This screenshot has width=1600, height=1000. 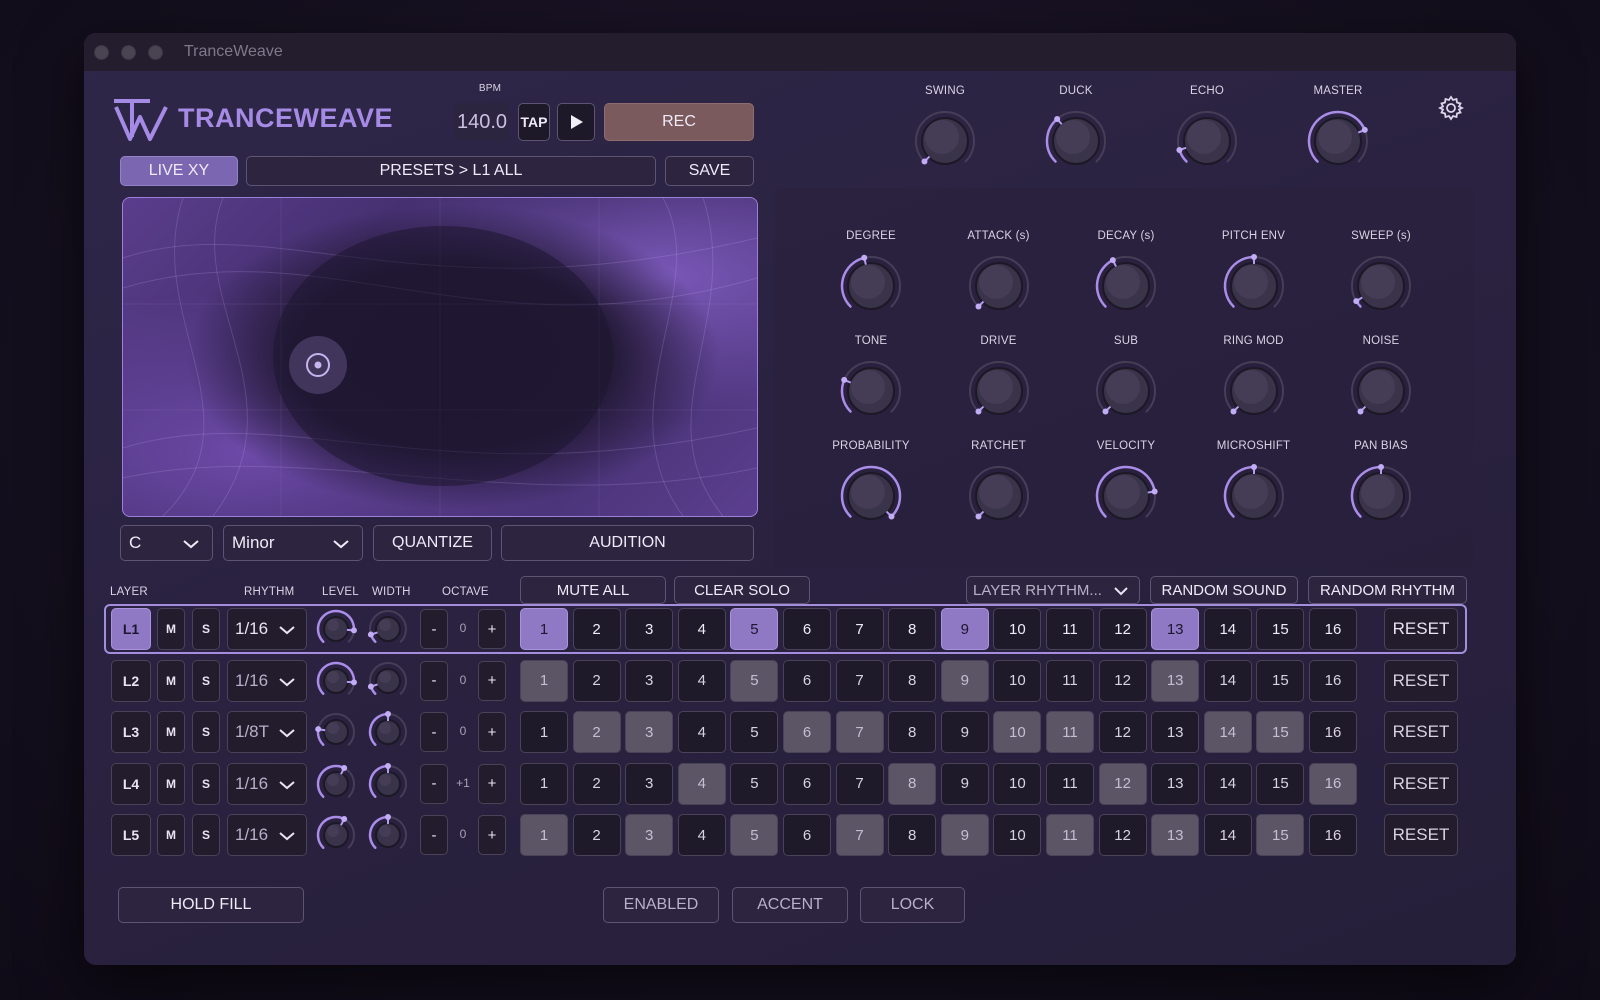 I want to click on mute-button-l4: M, so click(x=171, y=783).